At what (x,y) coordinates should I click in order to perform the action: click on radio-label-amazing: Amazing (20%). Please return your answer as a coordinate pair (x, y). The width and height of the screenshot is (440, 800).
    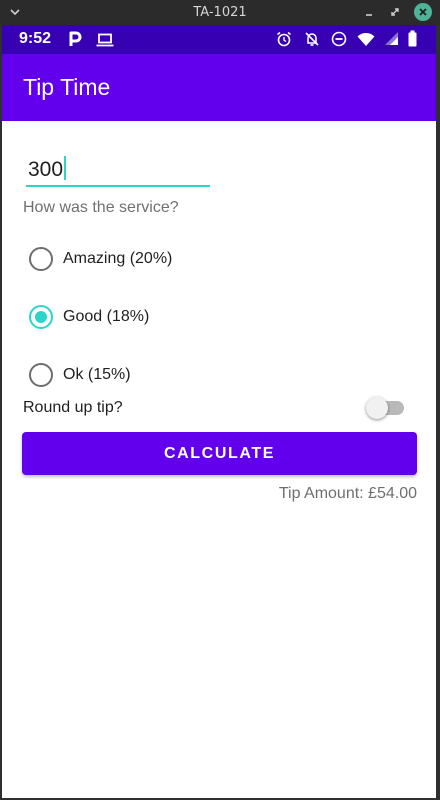
    Looking at the image, I should click on (118, 258).